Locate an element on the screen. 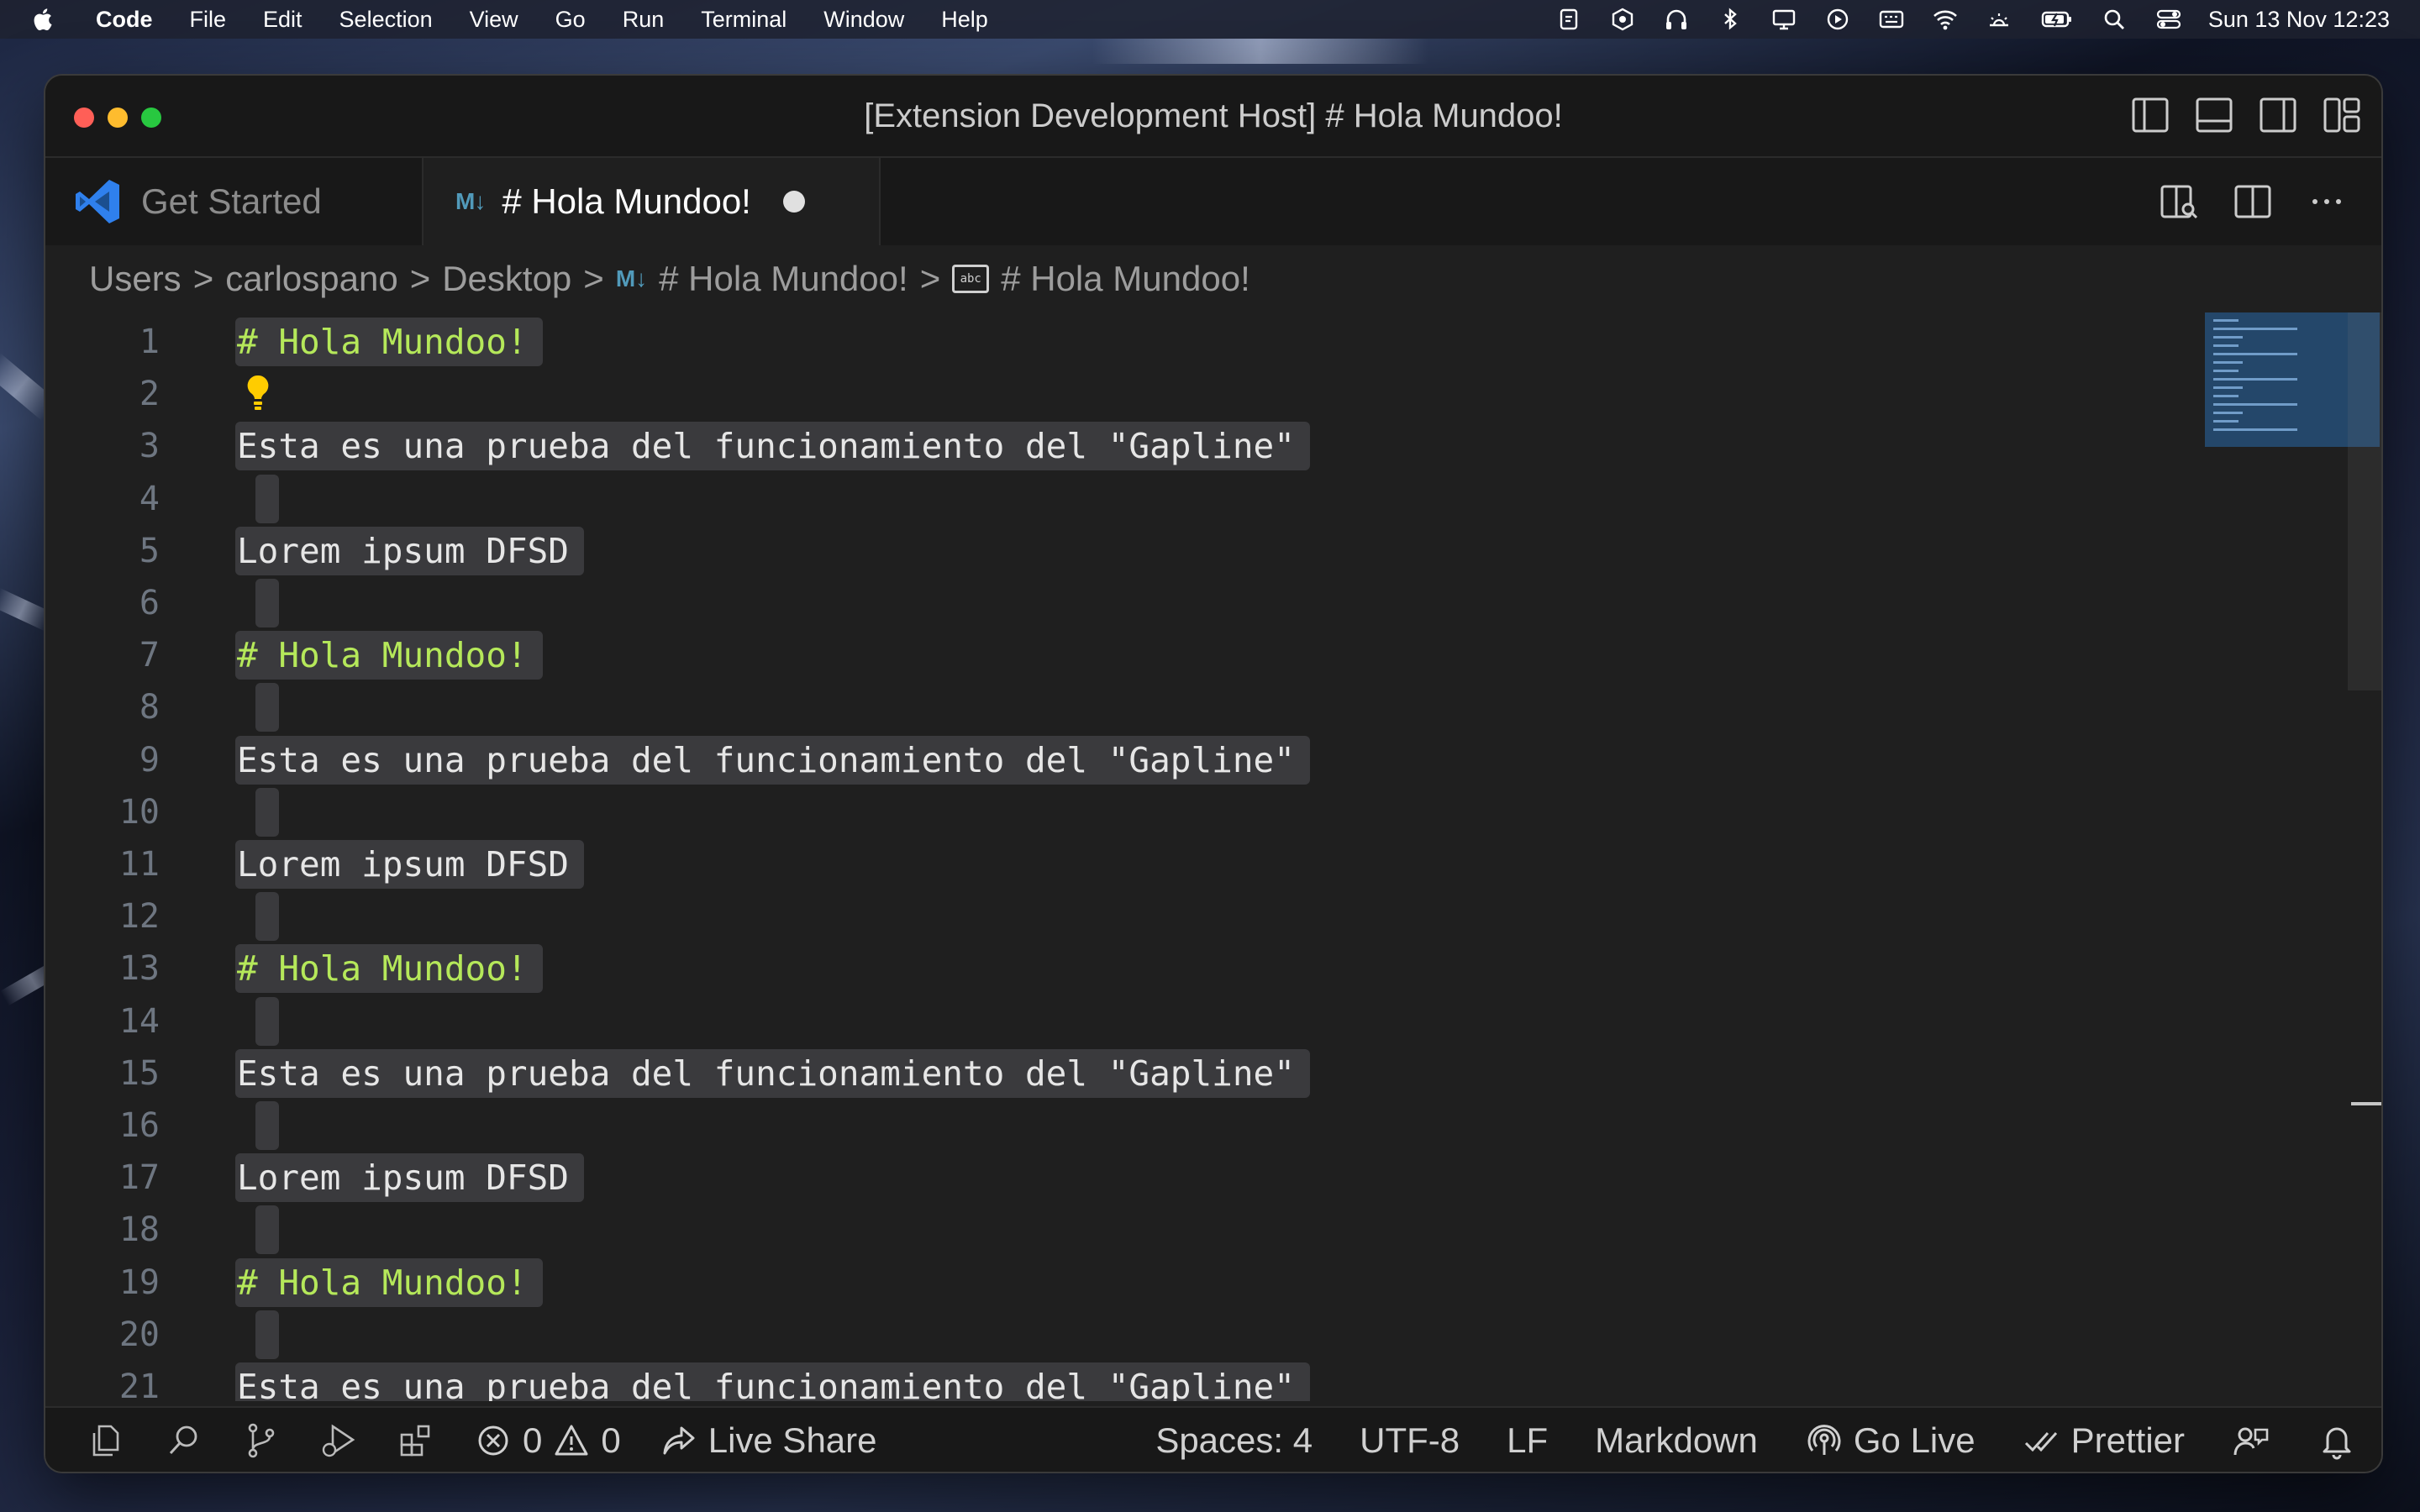 This screenshot has width=2420, height=1512. toggle-panel-icon is located at coordinates (2214, 115).